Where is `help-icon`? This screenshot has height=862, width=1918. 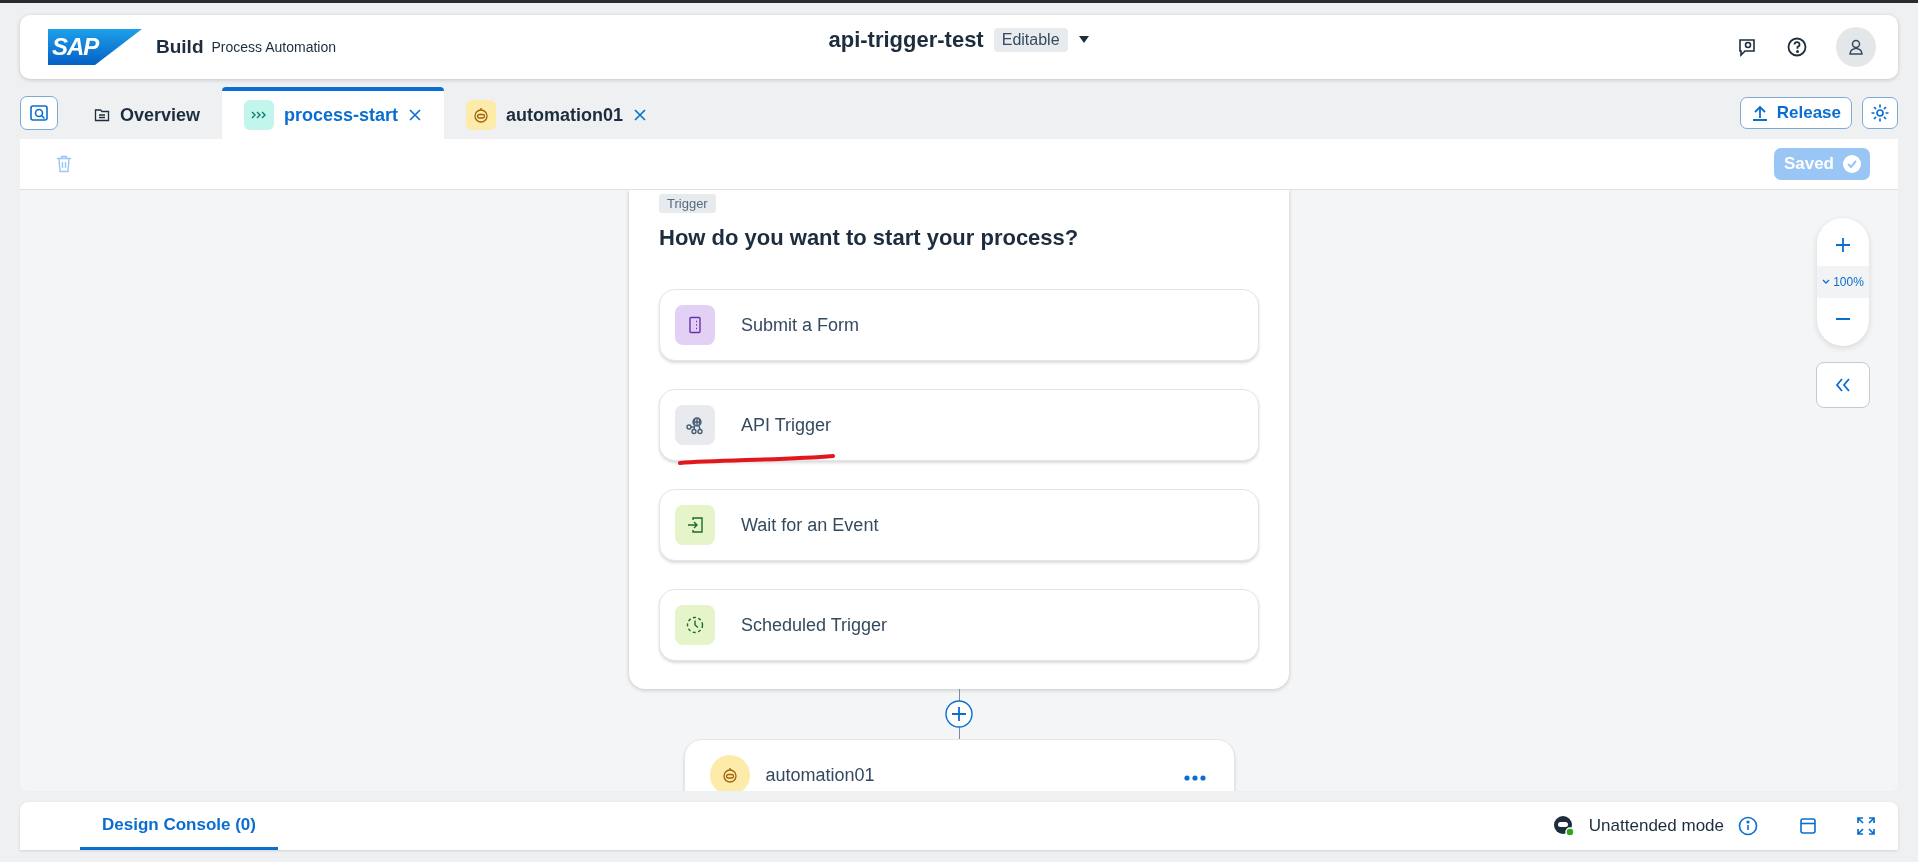 help-icon is located at coordinates (1797, 47).